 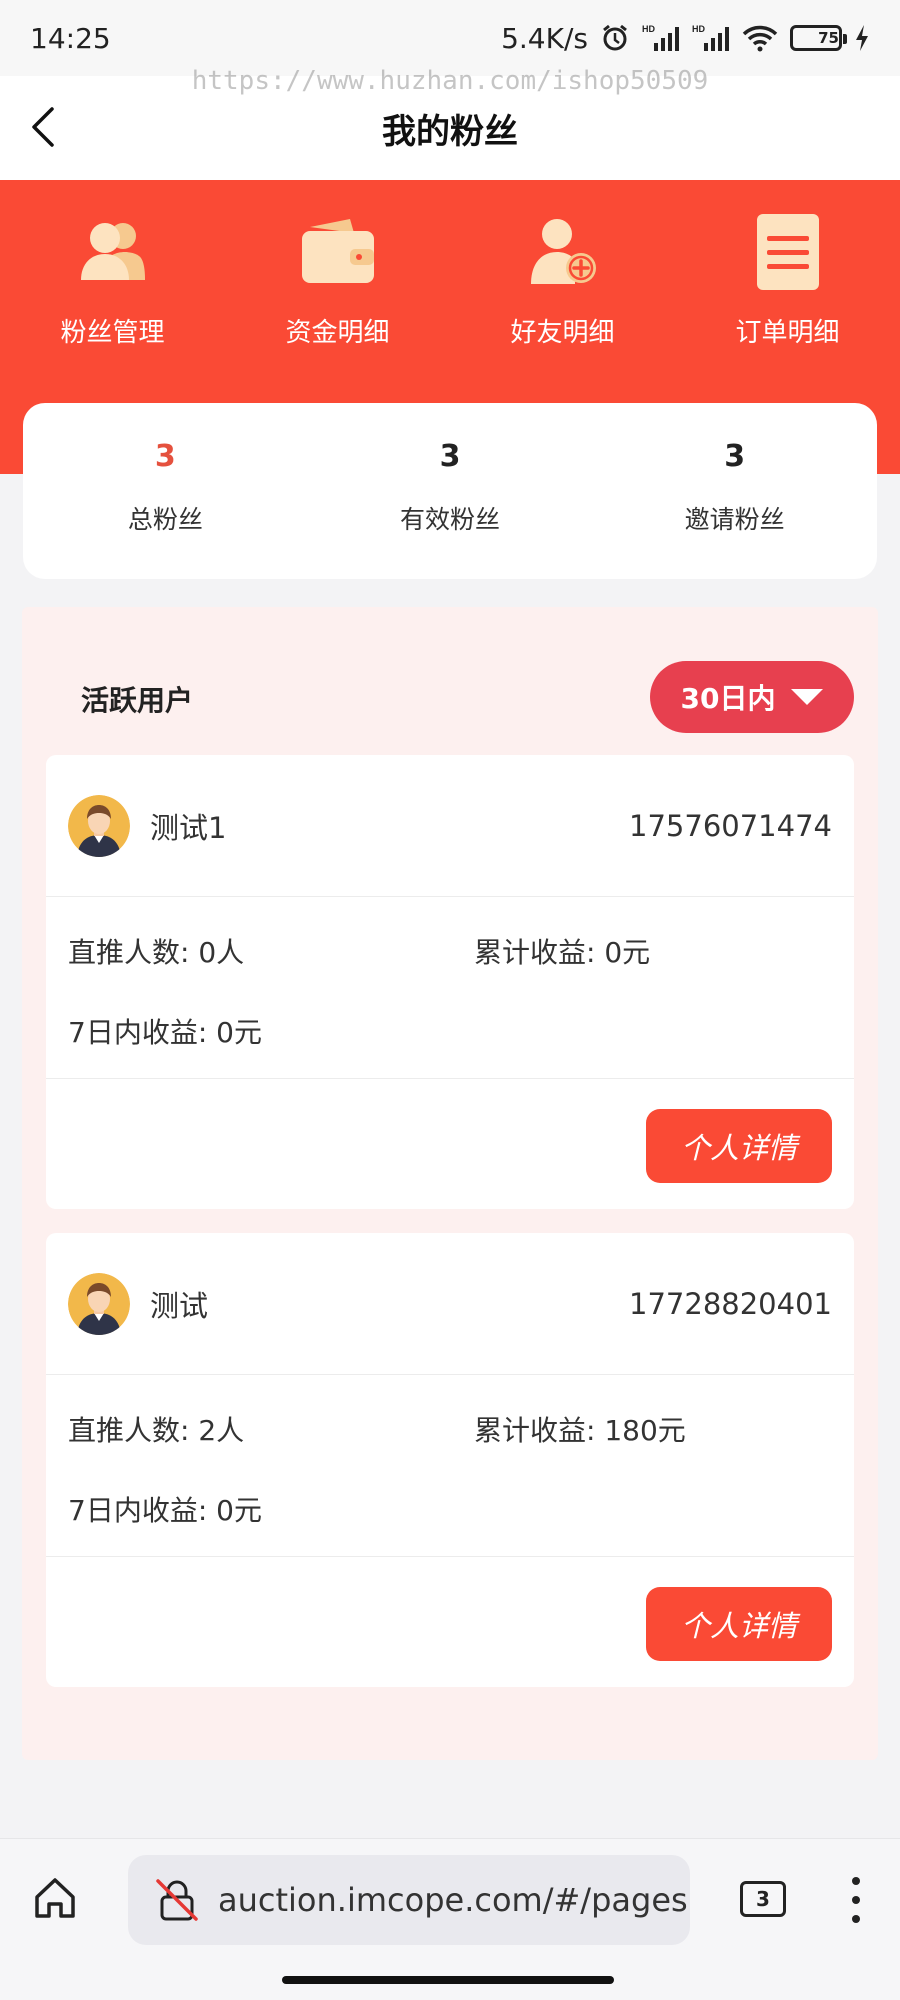 What do you see at coordinates (450, 1466) in the screenshot?
I see `fan-card-stats: 直推人数: 2人 累计收益: 180元 7日内收益: 0元` at bounding box center [450, 1466].